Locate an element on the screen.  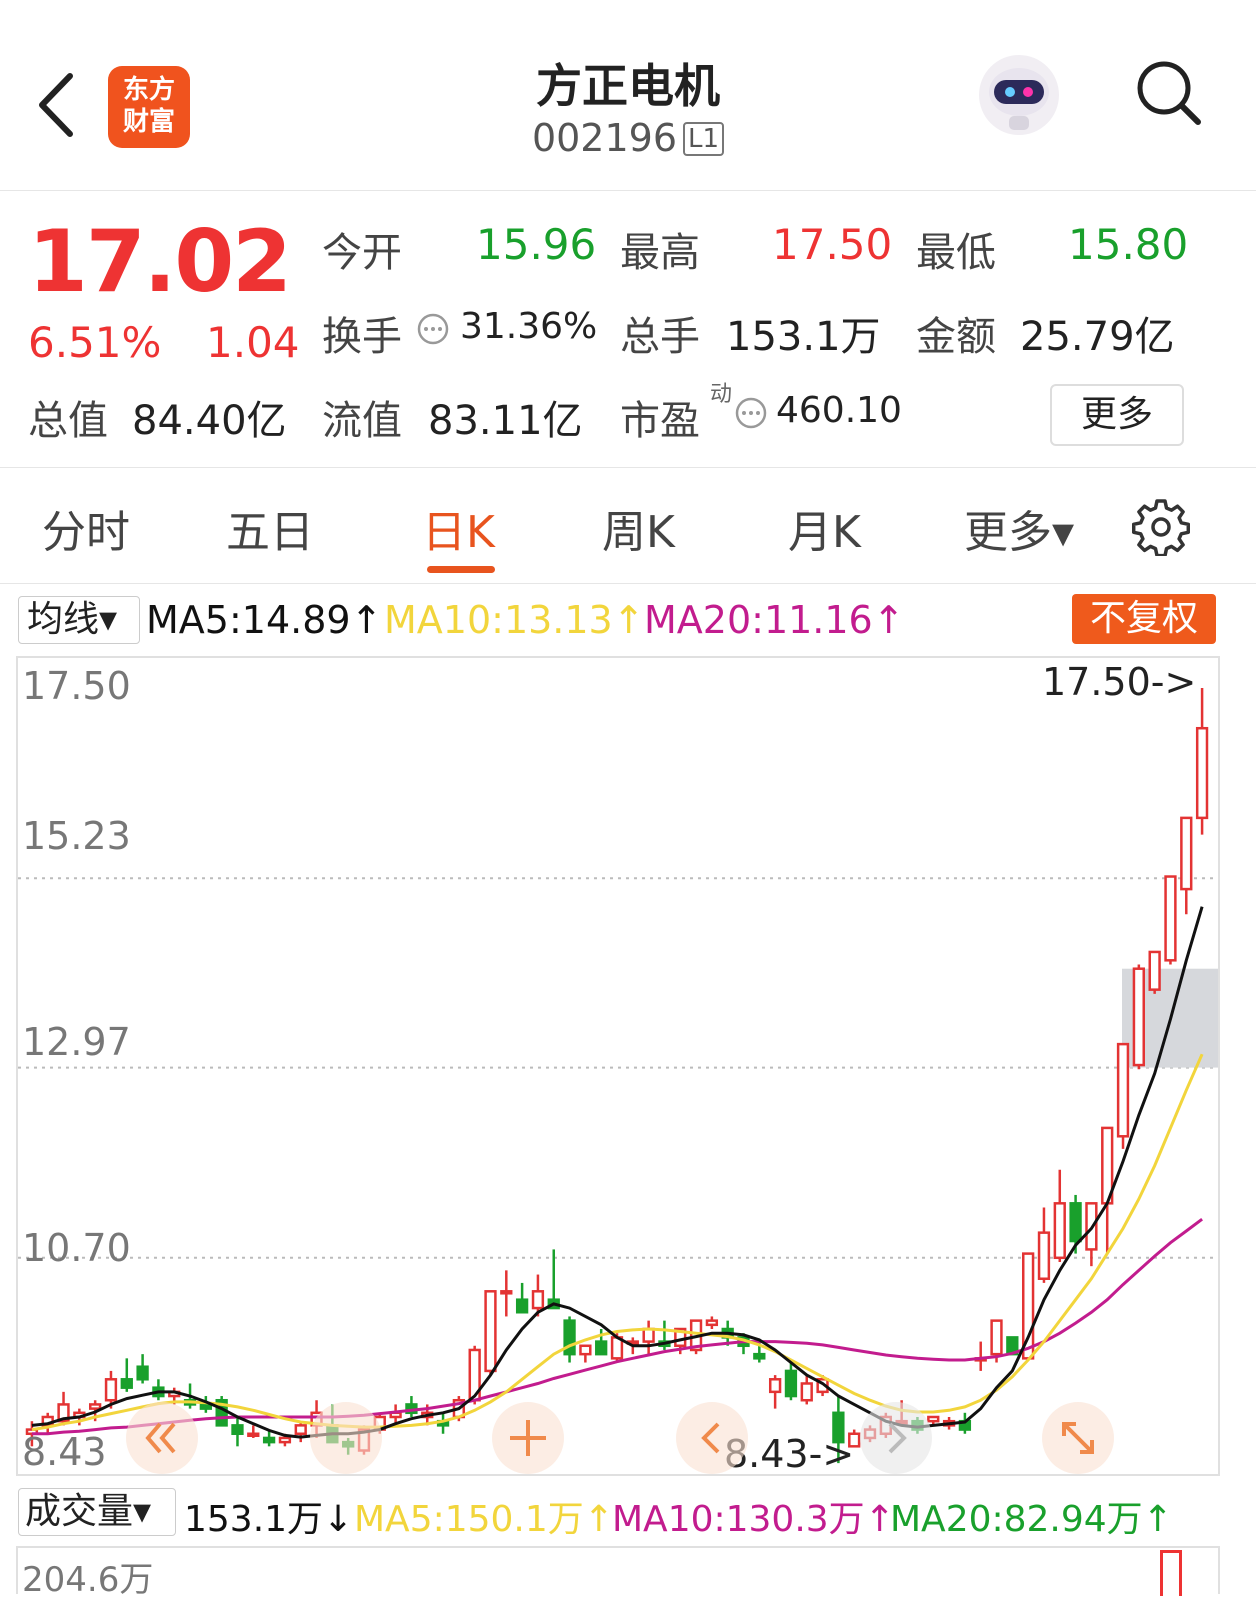
high-label: 最高 is located at coordinates (660, 253).